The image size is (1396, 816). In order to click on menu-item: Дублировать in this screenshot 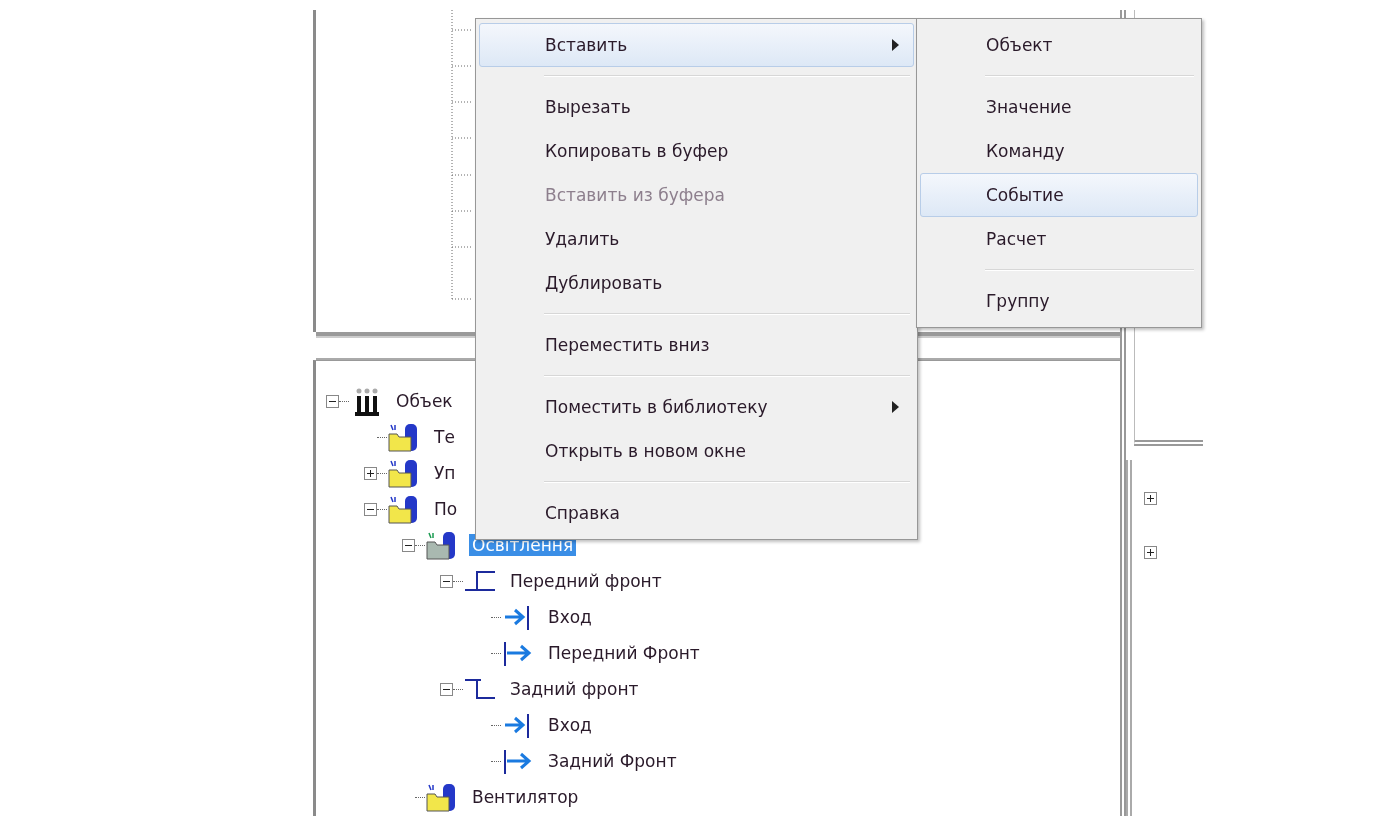, I will do `click(696, 283)`.